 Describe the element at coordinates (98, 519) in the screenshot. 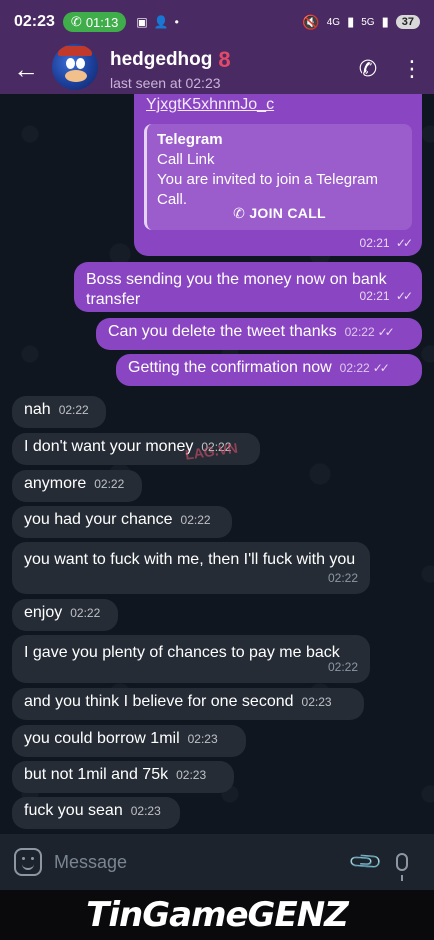

I see `message-text: you had your chance` at that location.